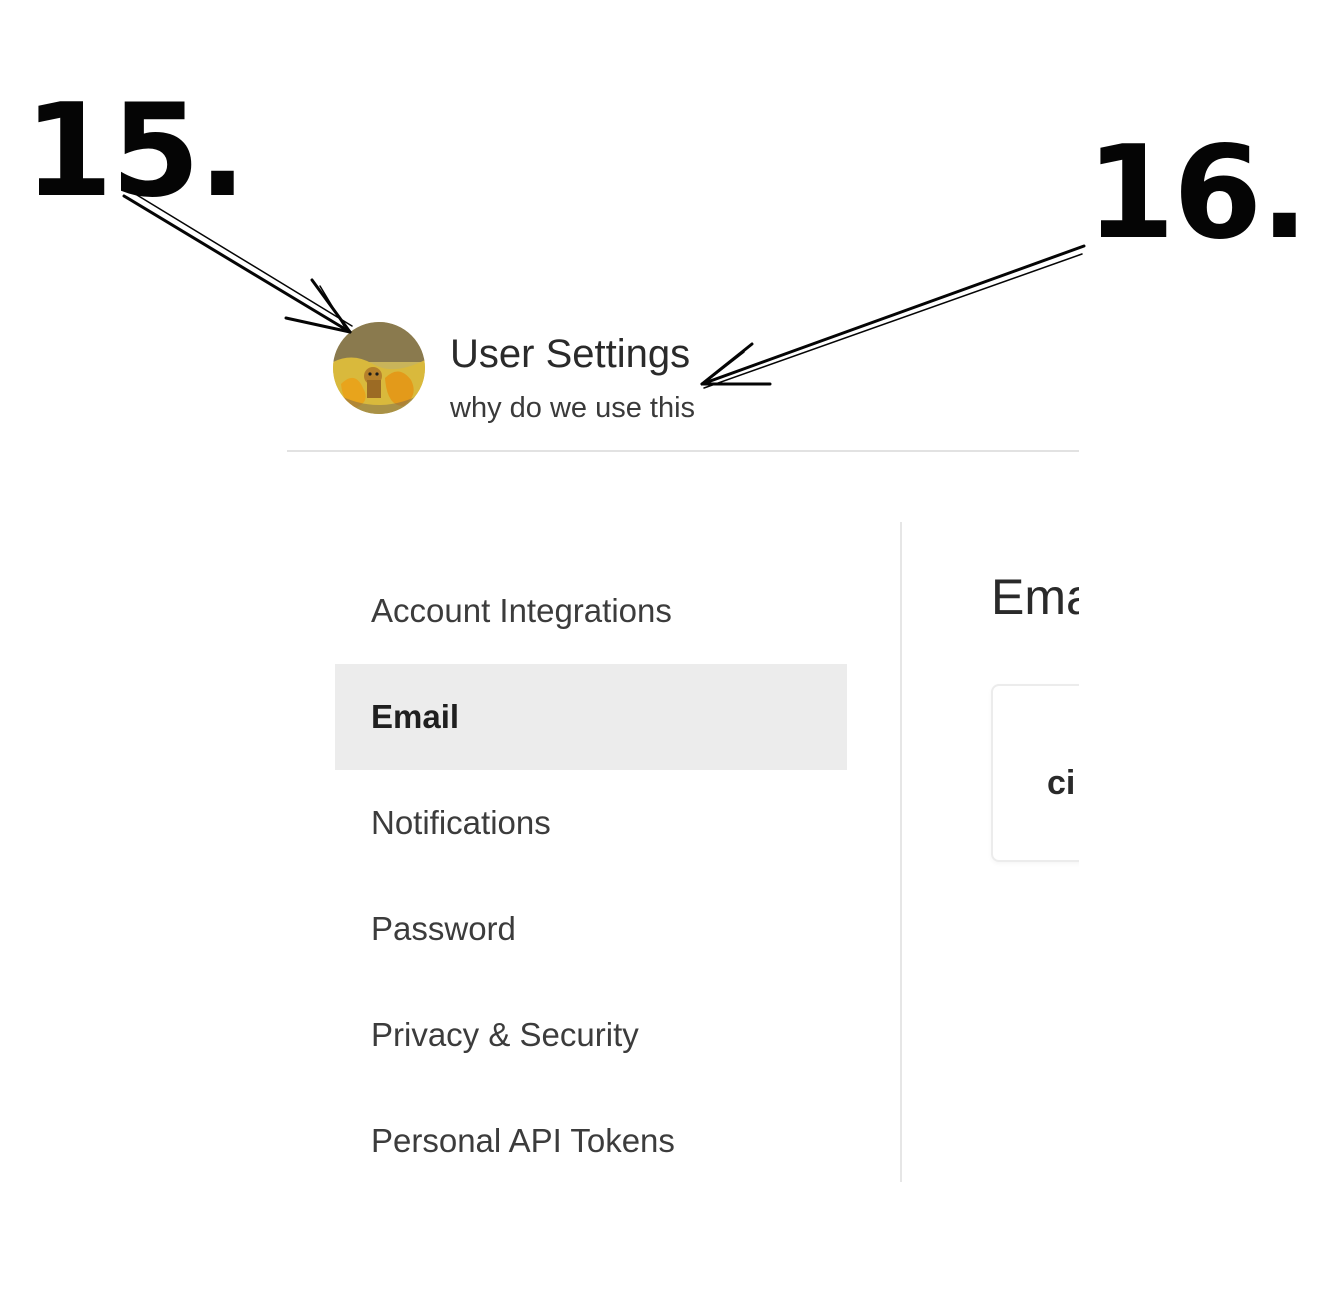 The width and height of the screenshot is (1344, 1290). Describe the element at coordinates (591, 1035) in the screenshot. I see `sidebar-item-privacy-security: Privacy & Security` at that location.